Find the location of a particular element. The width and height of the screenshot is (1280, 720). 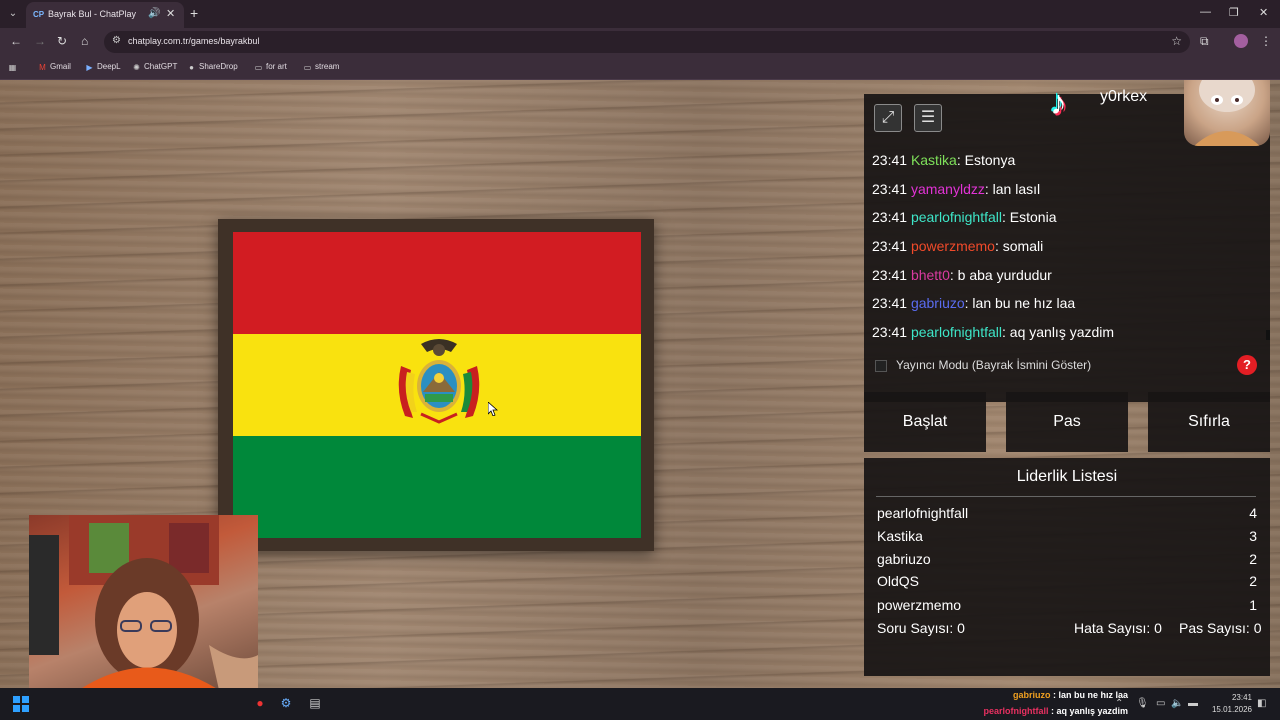

tab-search-icon: ⌄ is located at coordinates (13, 14).